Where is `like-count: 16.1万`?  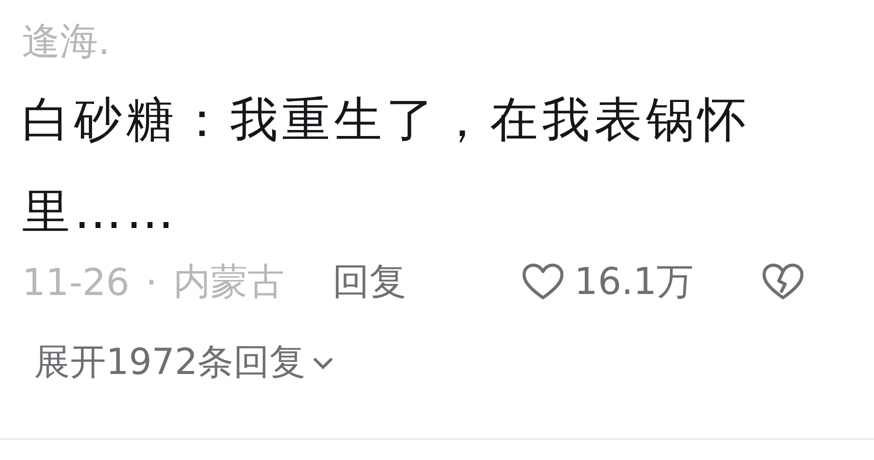 like-count: 16.1万 is located at coordinates (634, 282).